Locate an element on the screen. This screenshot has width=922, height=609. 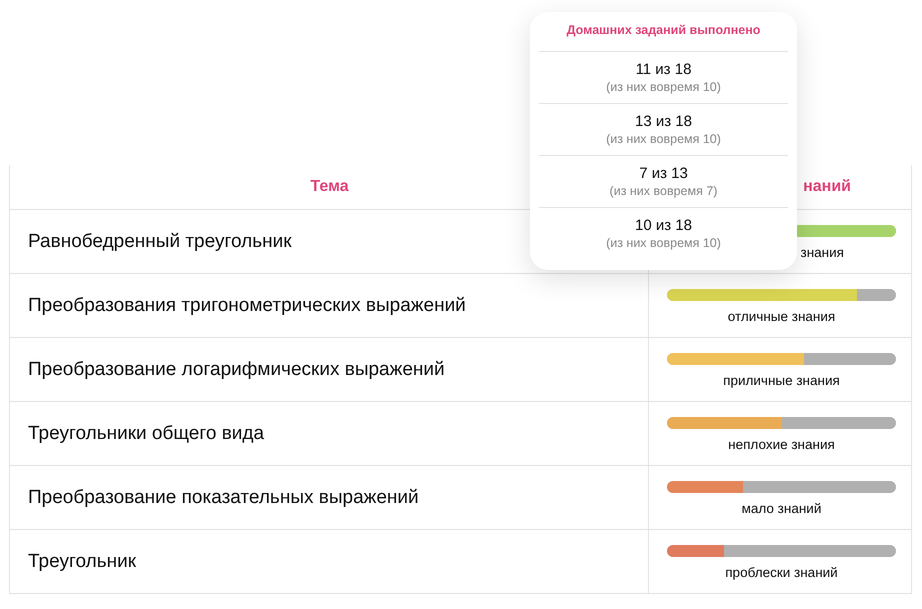
homework-count: 7 из 13 is located at coordinates (663, 173).